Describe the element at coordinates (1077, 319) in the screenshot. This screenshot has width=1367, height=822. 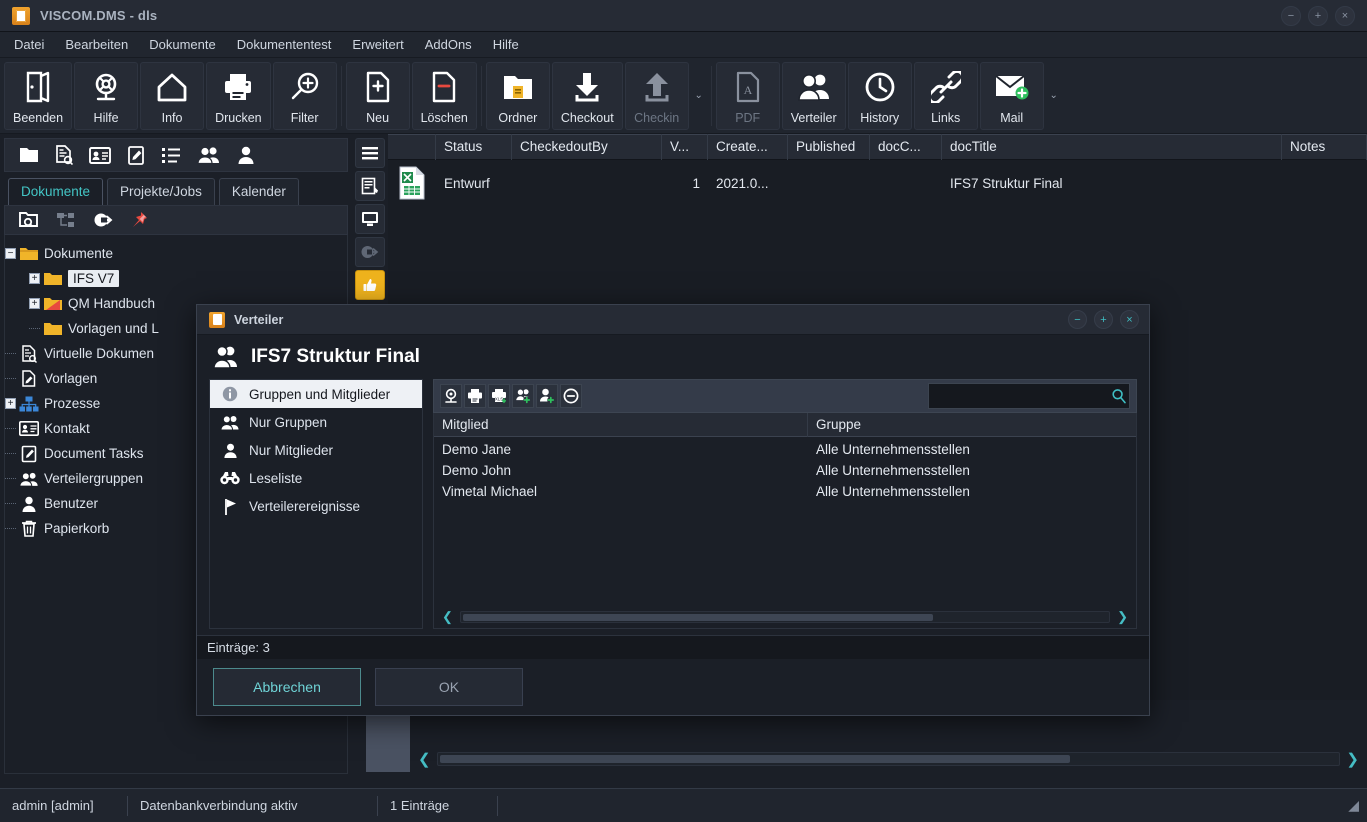
I see `dialog-minimize-button: −` at that location.